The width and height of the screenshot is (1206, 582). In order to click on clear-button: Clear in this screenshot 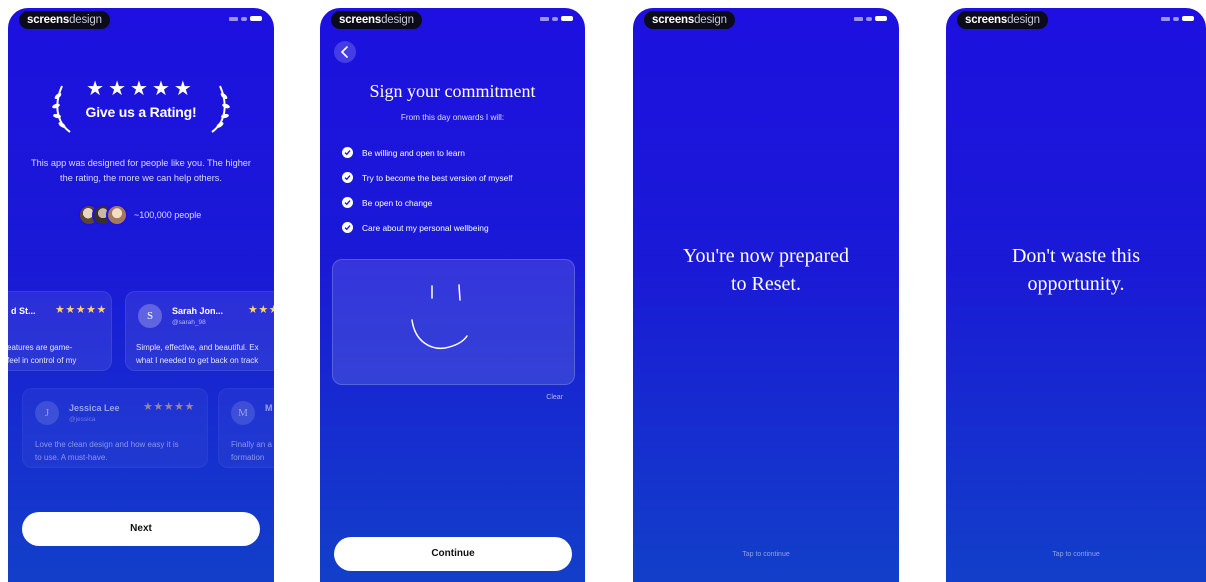, I will do `click(554, 397)`.